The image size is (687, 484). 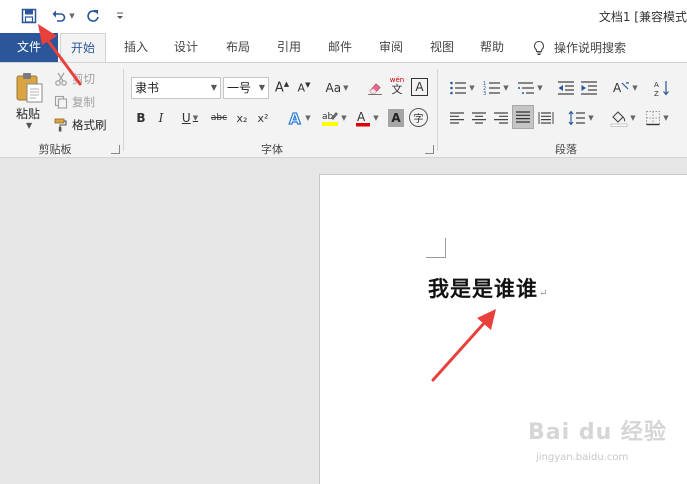 What do you see at coordinates (71, 16) in the screenshot?
I see `undo-dropdown-icon: ▼` at bounding box center [71, 16].